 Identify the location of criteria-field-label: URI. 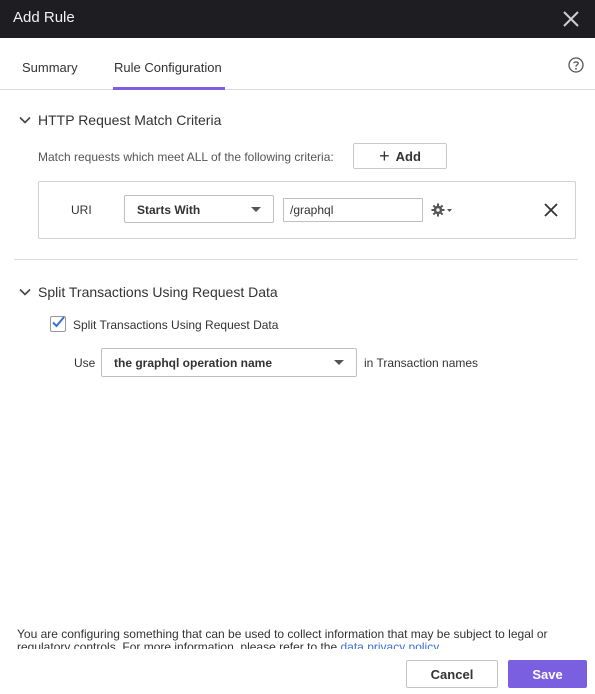
(81, 210).